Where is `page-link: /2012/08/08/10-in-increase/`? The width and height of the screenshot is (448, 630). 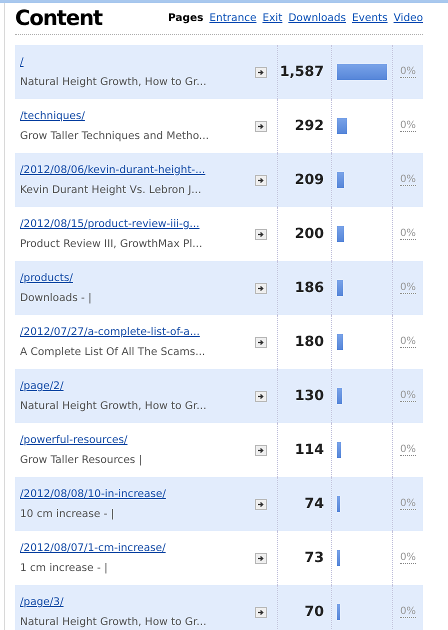
page-link: /2012/08/08/10-in-increase/ is located at coordinates (137, 494).